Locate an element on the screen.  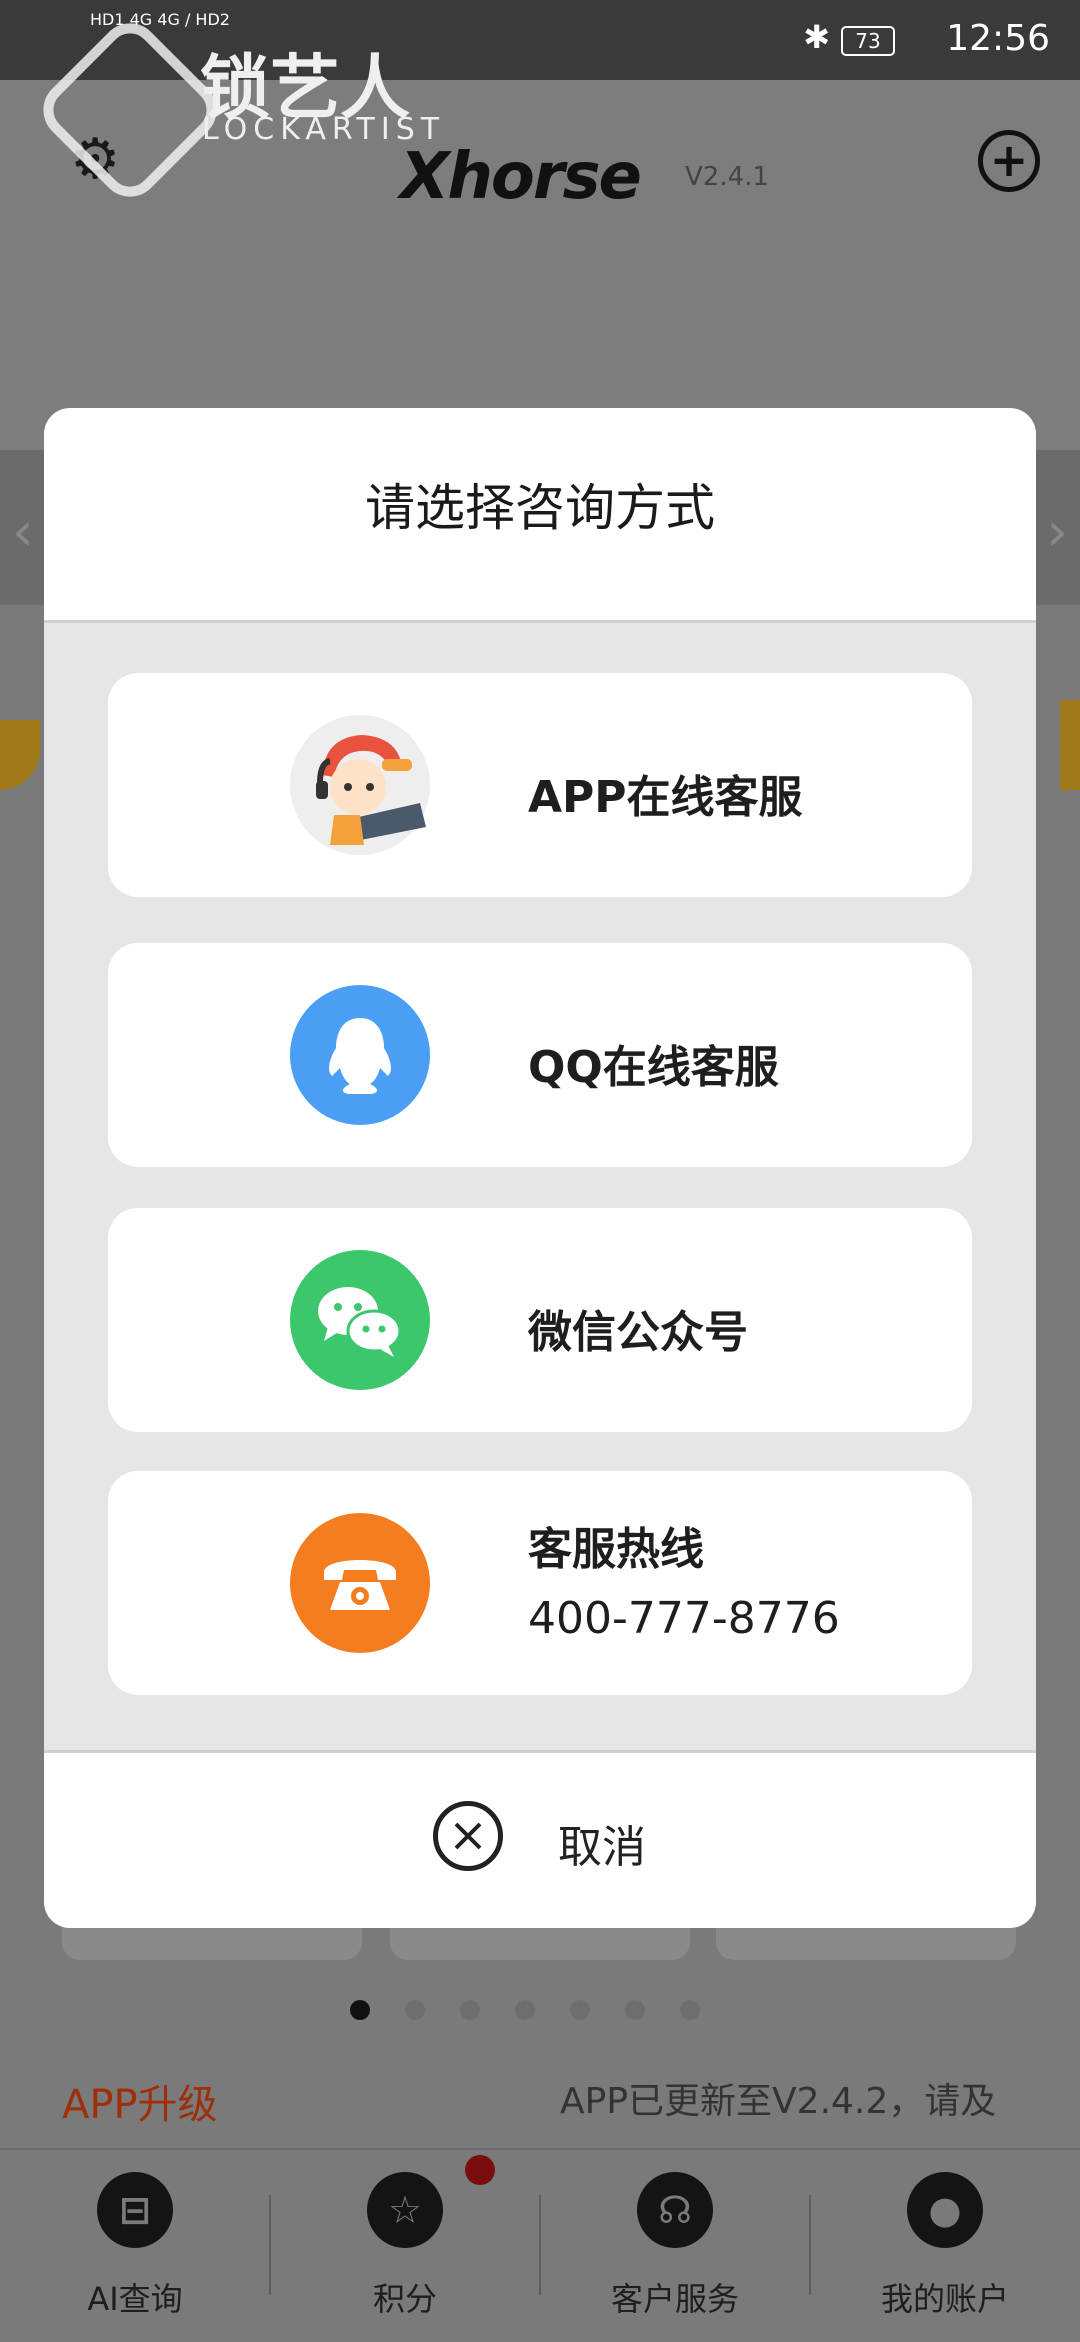
option-label: 客服热线 is located at coordinates (616, 1549).